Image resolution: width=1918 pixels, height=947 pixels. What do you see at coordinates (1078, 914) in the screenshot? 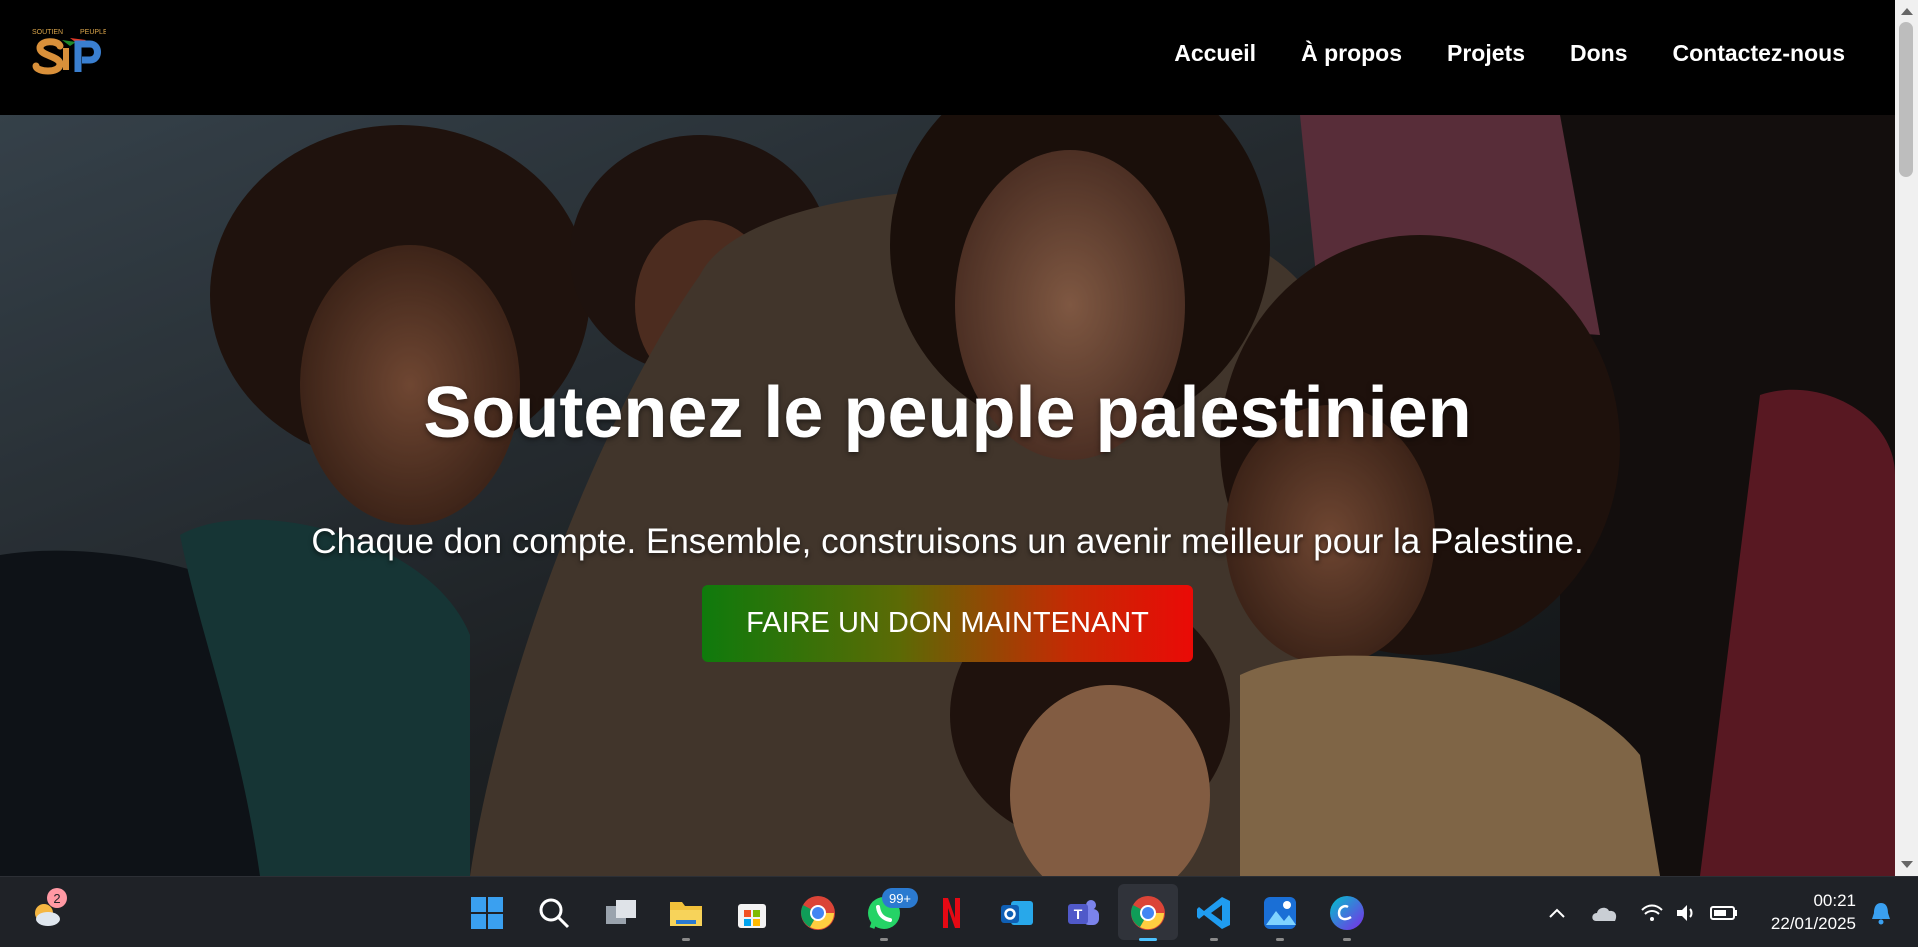
I see `svg-text: T` at bounding box center [1078, 914].